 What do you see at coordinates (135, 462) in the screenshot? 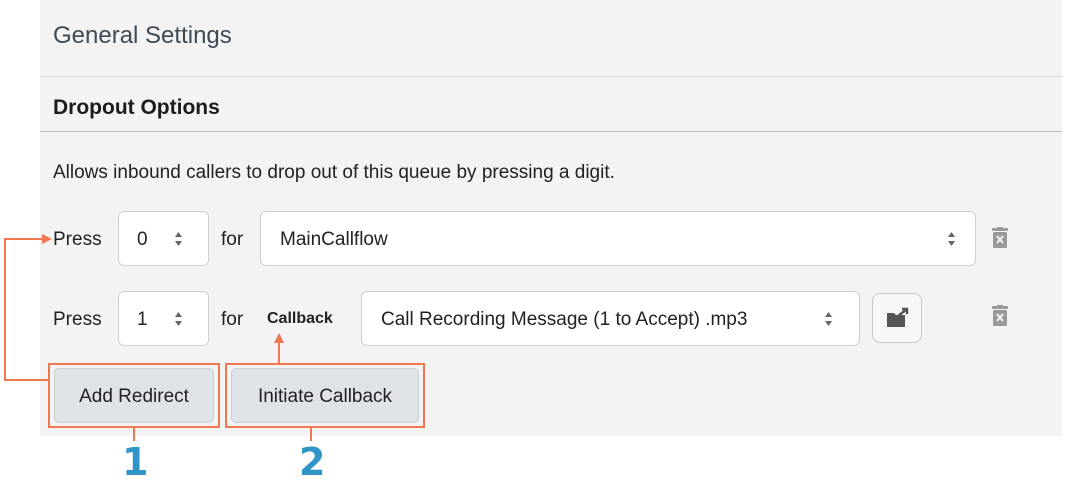
I see `callout-number-1: 1` at bounding box center [135, 462].